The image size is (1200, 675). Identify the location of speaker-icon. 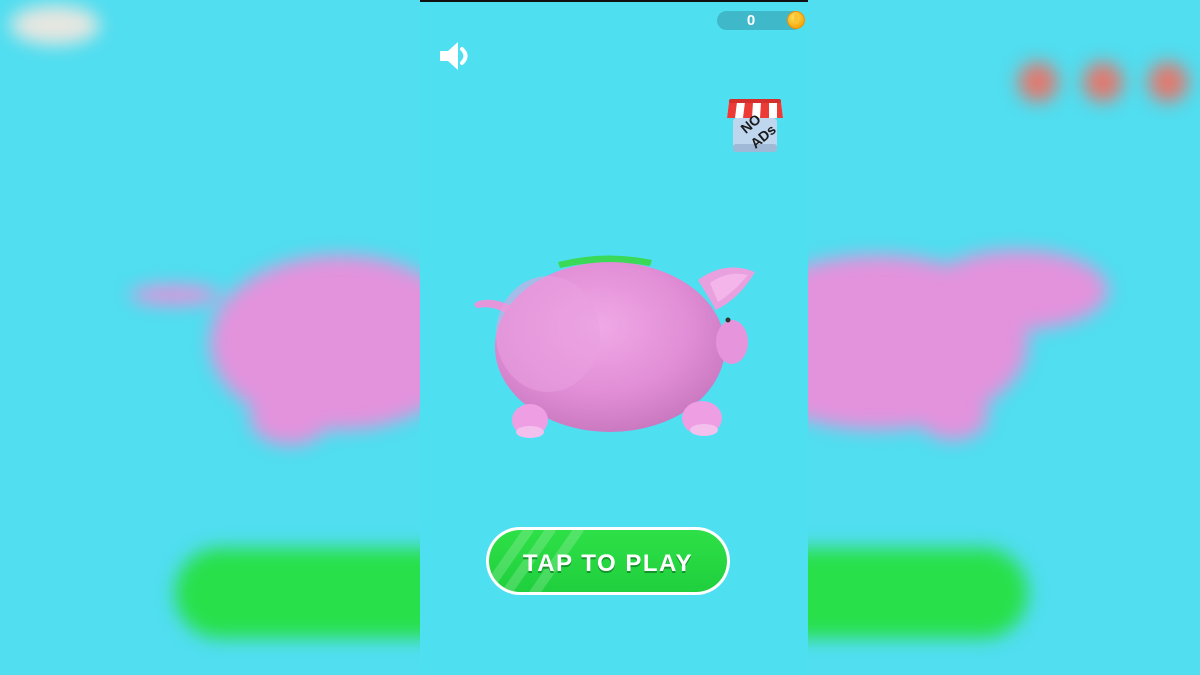
(454, 56).